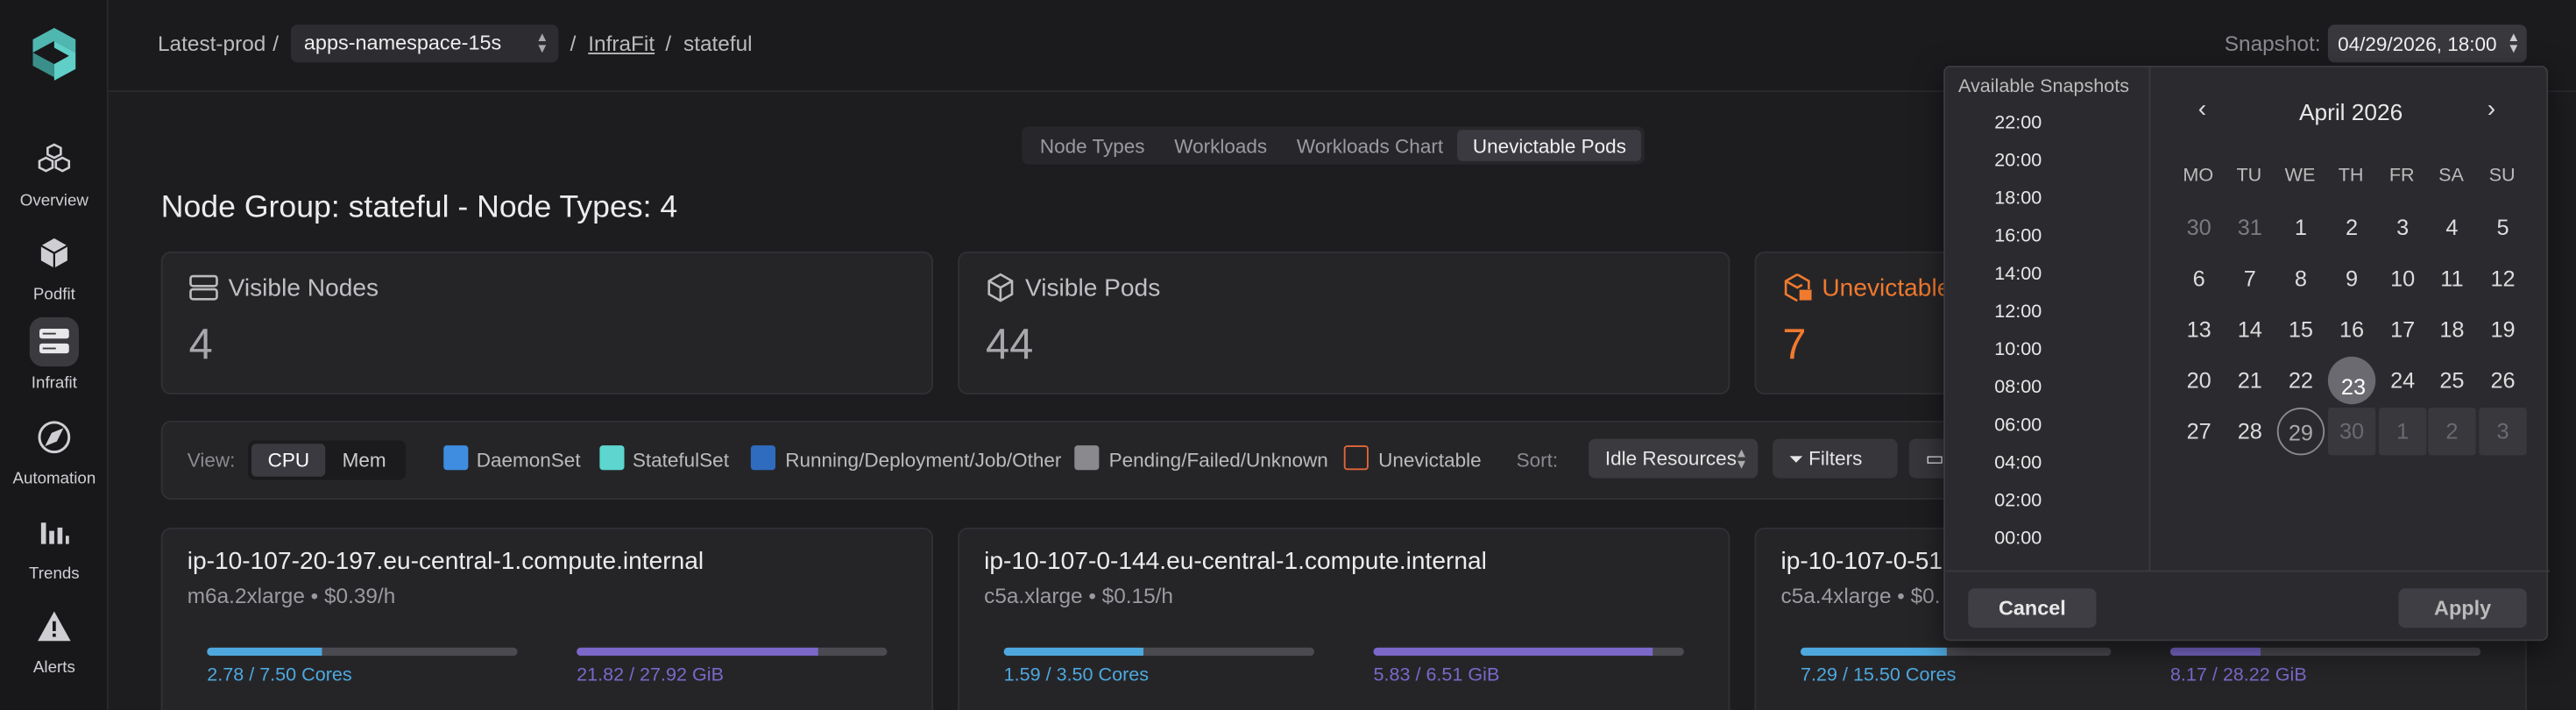 Image resolution: width=2576 pixels, height=710 pixels. Describe the element at coordinates (2401, 176) in the screenshot. I see `weekday-header: FR` at that location.